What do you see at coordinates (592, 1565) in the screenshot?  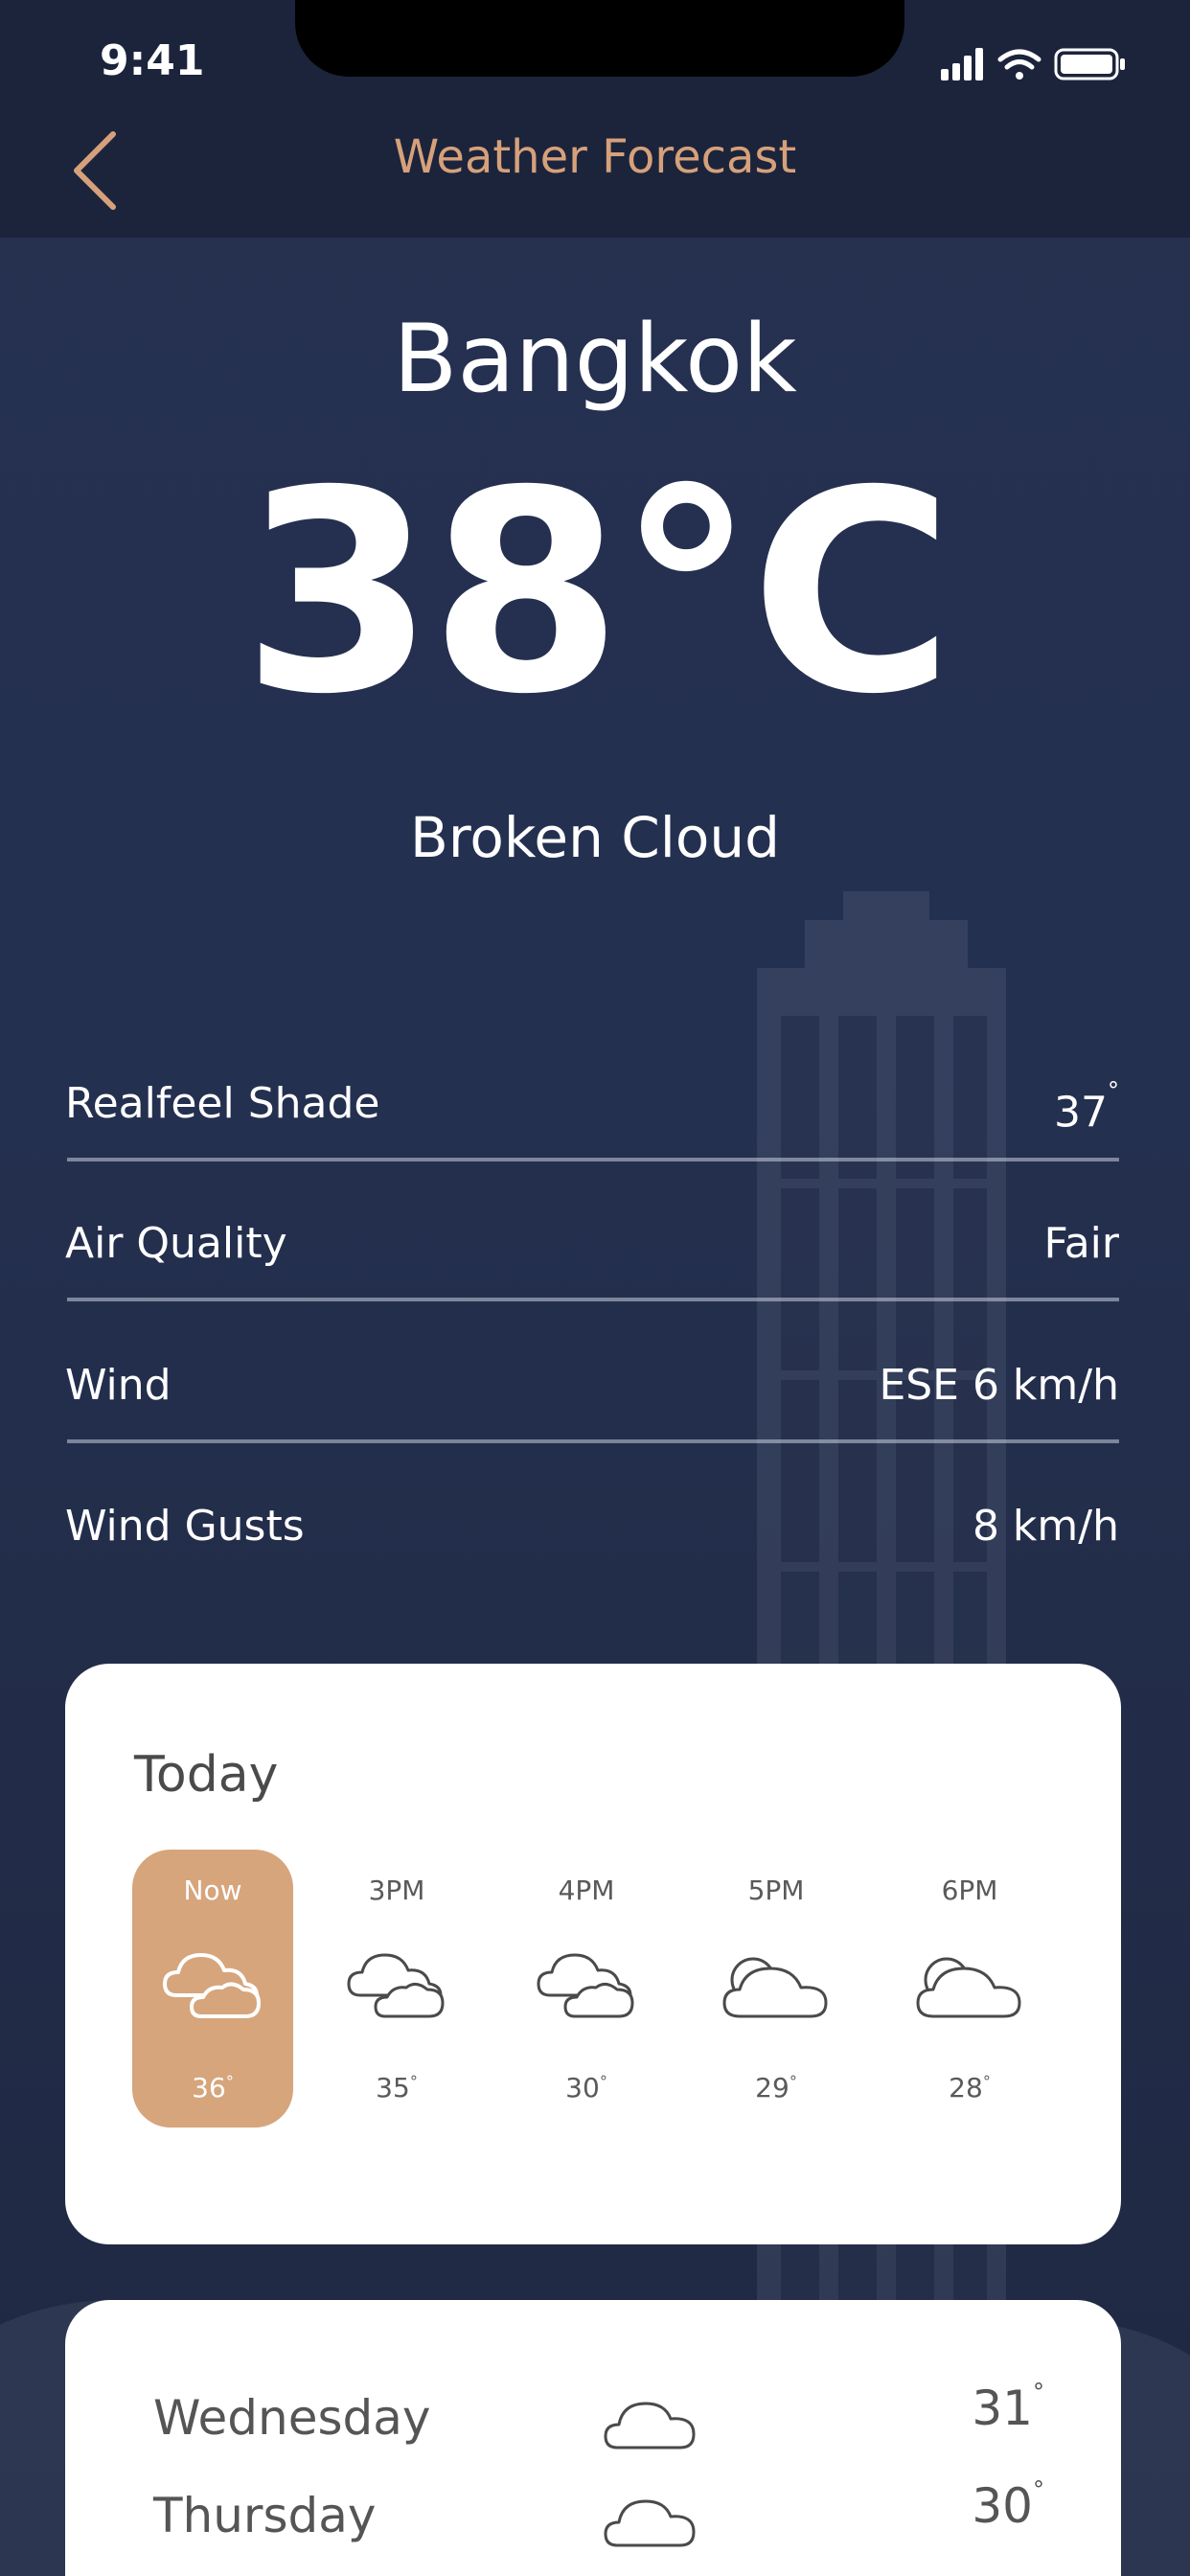 I see `detail-row-wind-gusts: Wind Gusts 8 km/h` at bounding box center [592, 1565].